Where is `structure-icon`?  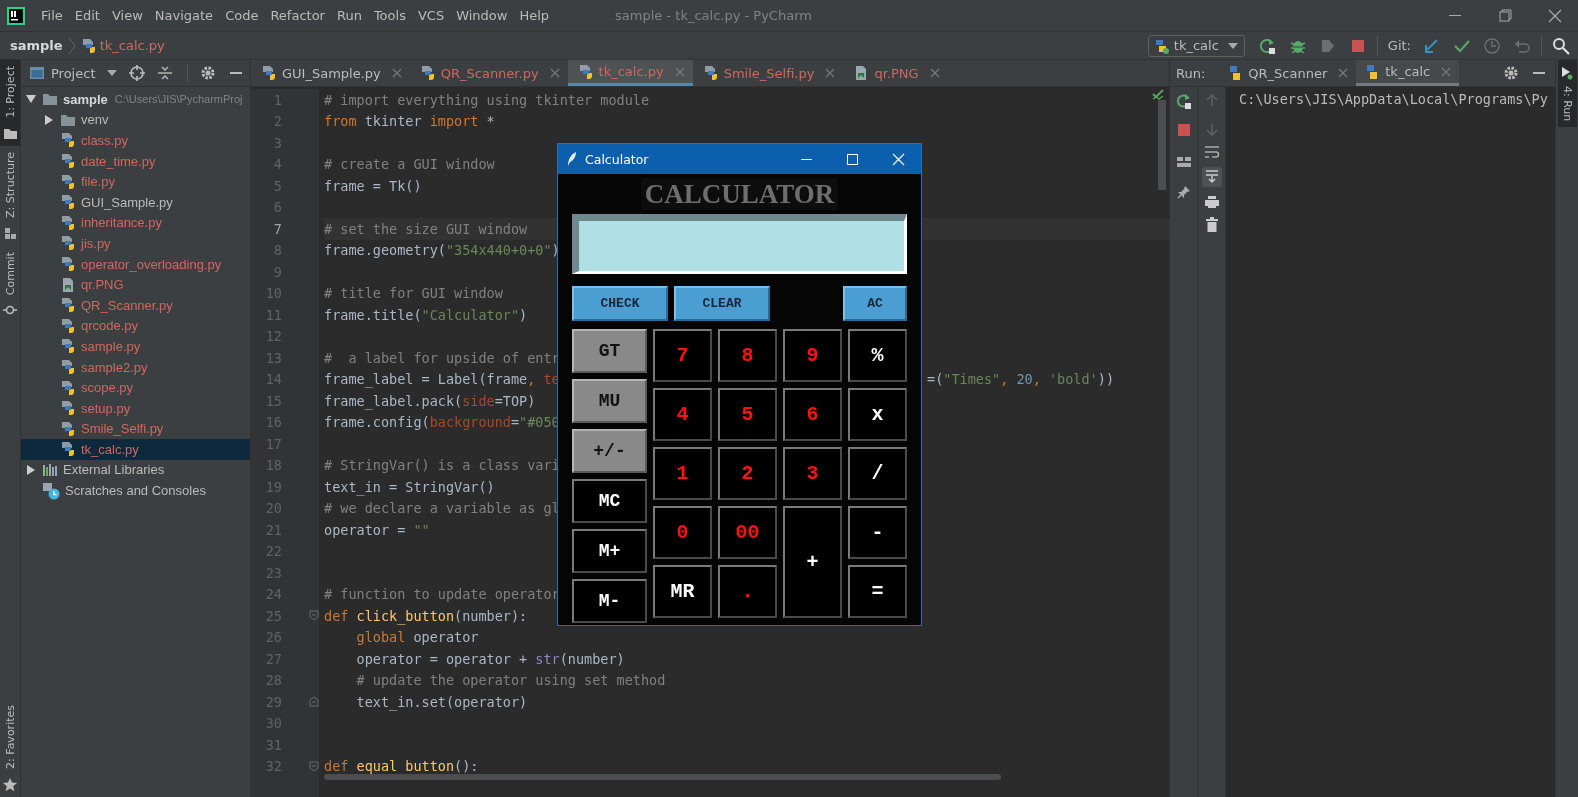
structure-icon is located at coordinates (10, 232).